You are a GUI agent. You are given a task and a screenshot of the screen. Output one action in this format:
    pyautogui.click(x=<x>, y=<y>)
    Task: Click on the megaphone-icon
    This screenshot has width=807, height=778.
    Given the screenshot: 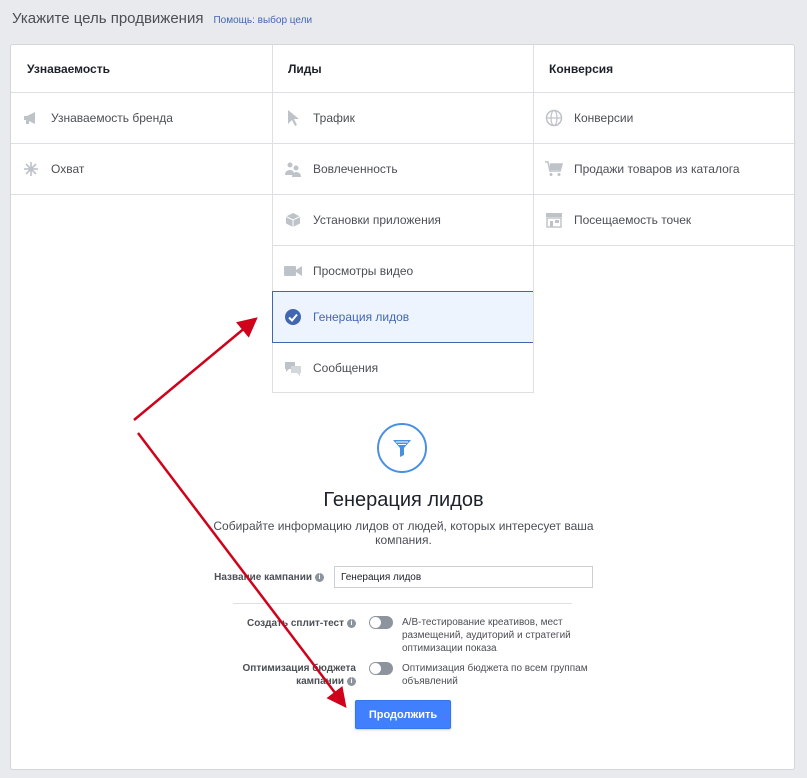 What is the action you would take?
    pyautogui.click(x=31, y=118)
    